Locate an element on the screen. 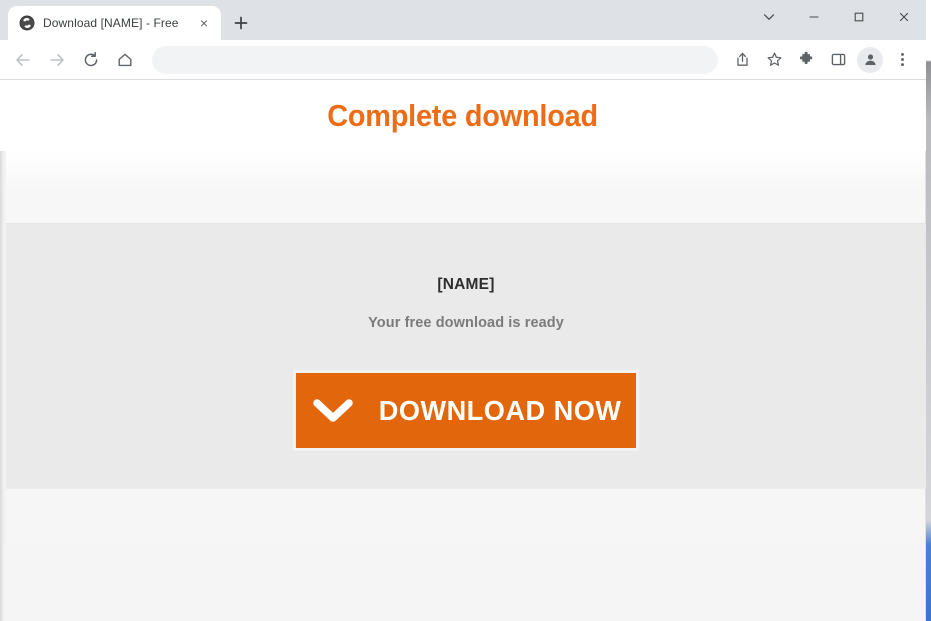  arrow-left-icon is located at coordinates (23, 59).